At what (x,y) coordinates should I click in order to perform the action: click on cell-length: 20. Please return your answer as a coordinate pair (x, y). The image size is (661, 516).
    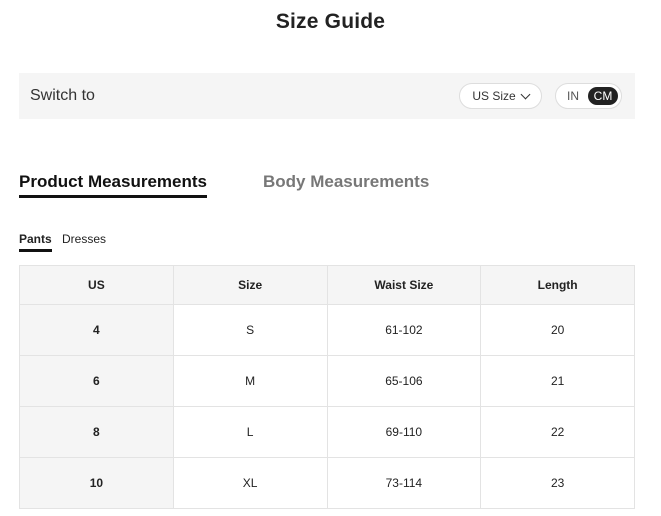
    Looking at the image, I should click on (557, 330).